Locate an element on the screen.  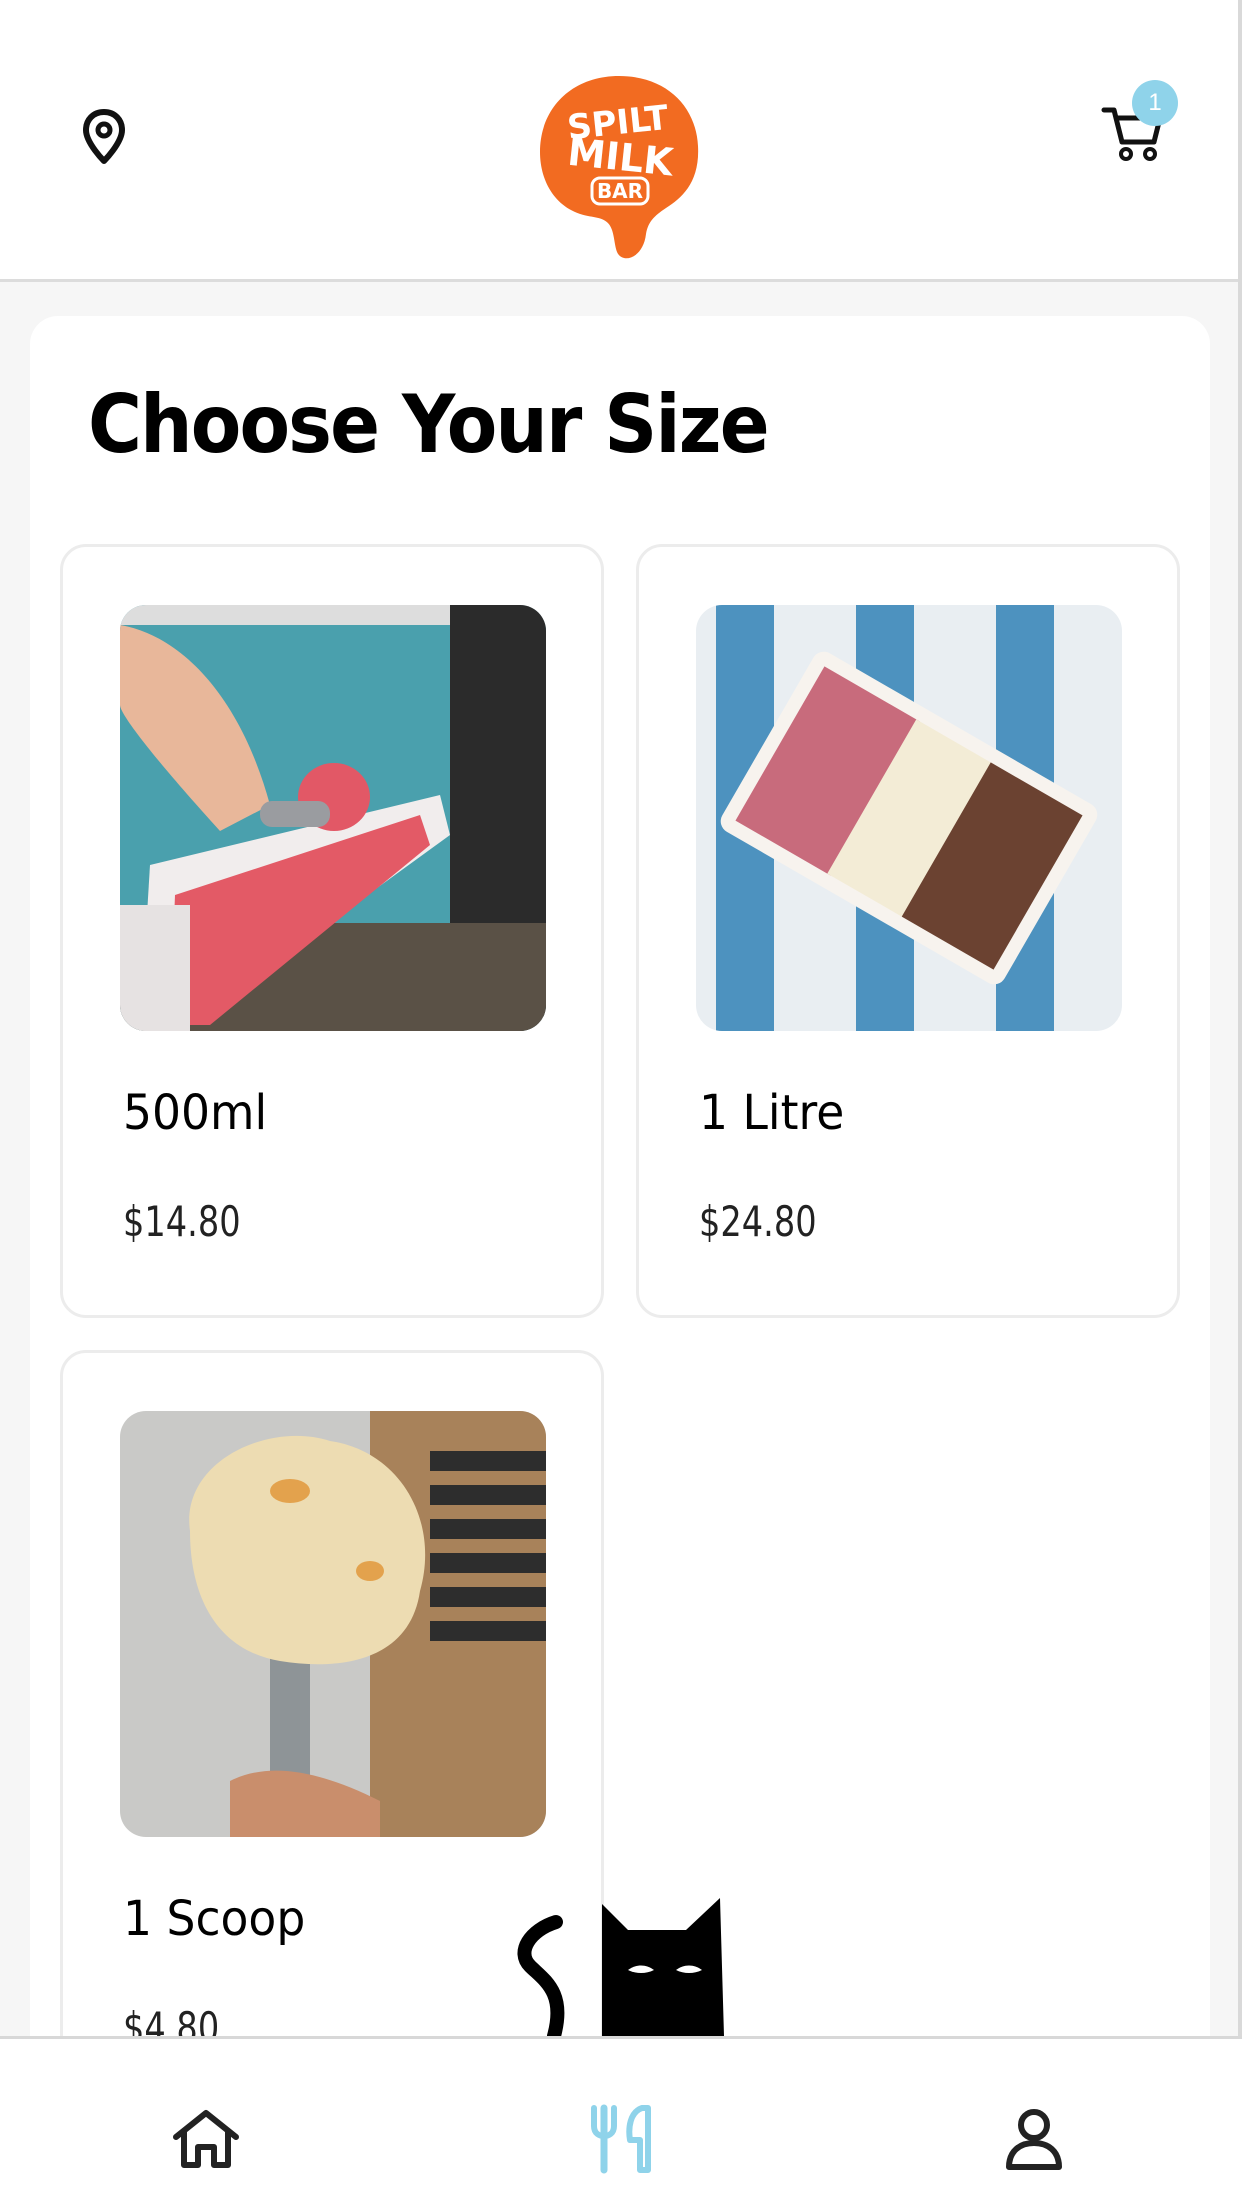
size-price: $14.80 is located at coordinates (182, 1221).